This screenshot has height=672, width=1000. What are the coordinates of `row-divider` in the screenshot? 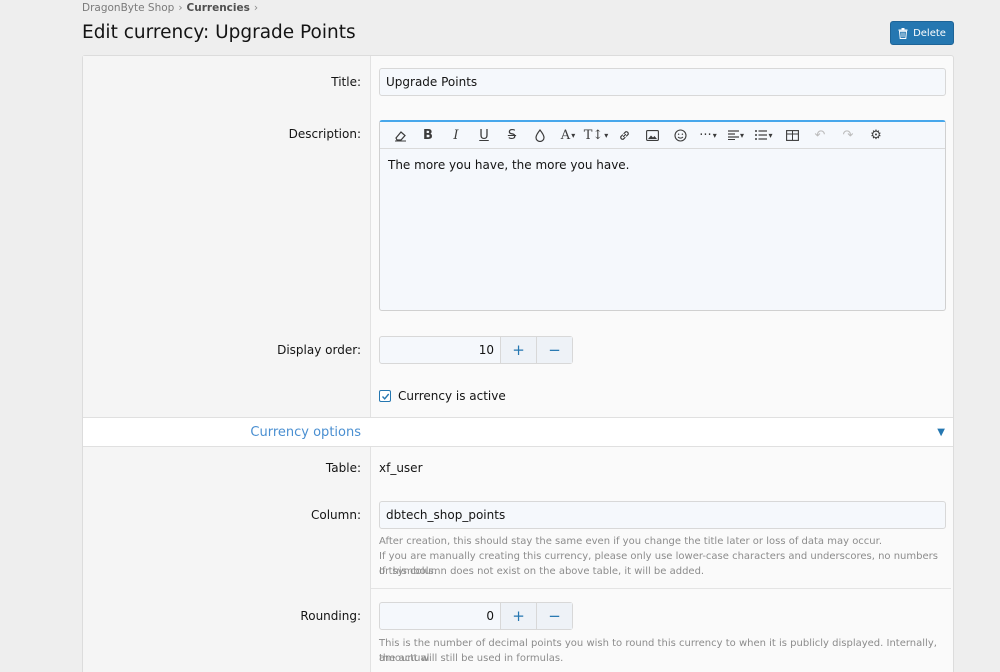 It's located at (661, 588).